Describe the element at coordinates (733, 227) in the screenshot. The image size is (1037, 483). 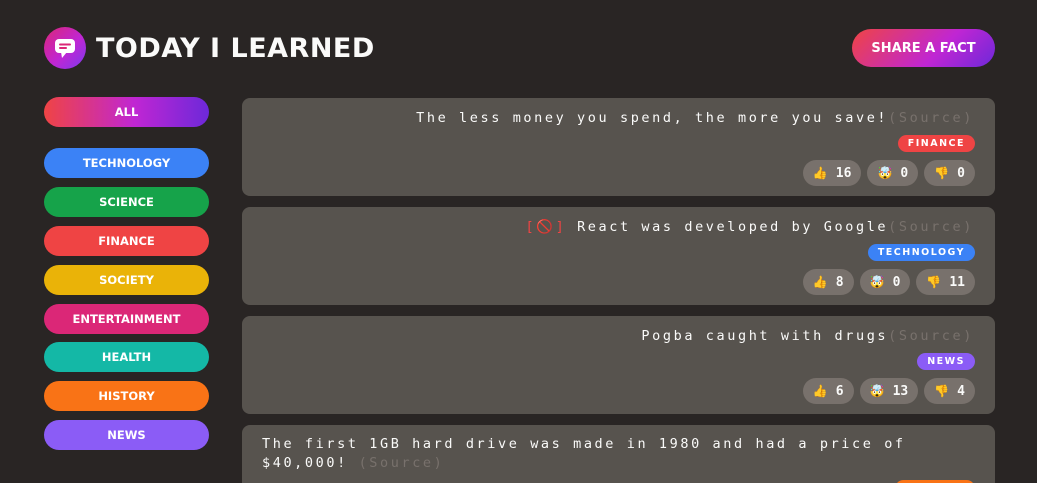
I see `fact-body: React was developed by Google` at that location.